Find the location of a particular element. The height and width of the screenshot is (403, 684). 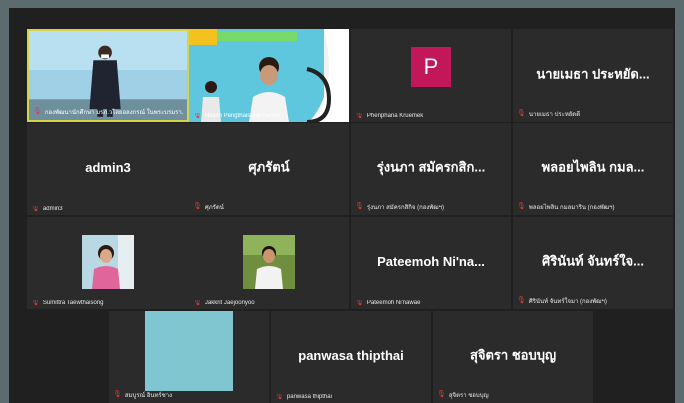

participant-display-name: ศุภรัตน์ is located at coordinates (269, 167).